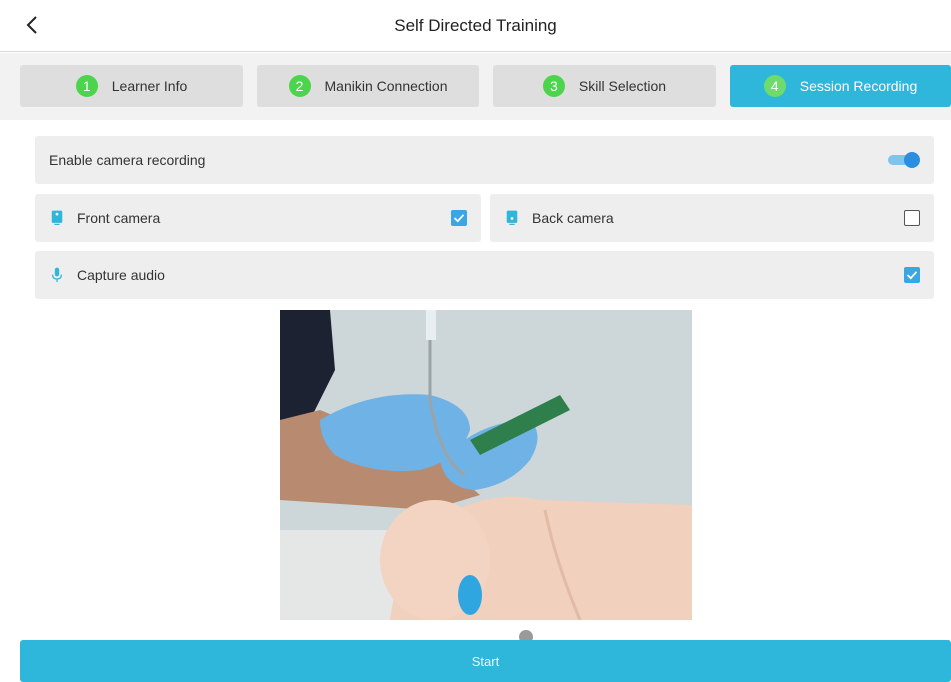 The image size is (951, 682). I want to click on step-number: 1, so click(86, 86).